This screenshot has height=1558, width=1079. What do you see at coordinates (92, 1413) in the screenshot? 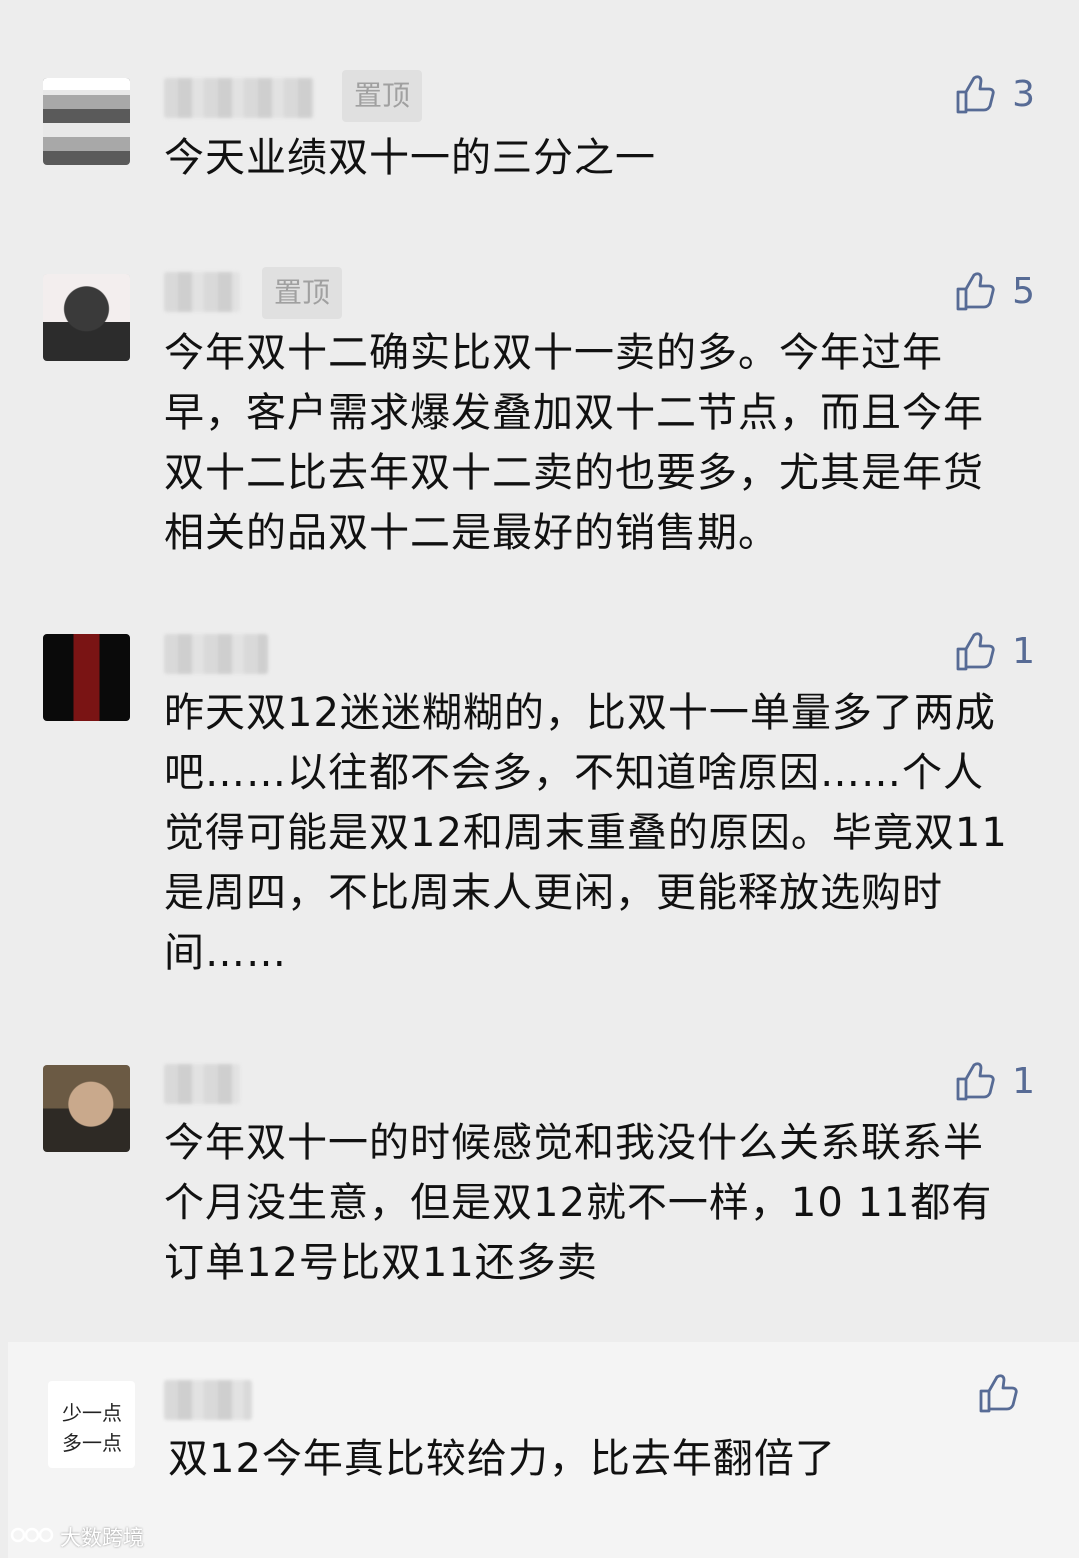
I see `avatar-text: 少一点` at bounding box center [92, 1413].